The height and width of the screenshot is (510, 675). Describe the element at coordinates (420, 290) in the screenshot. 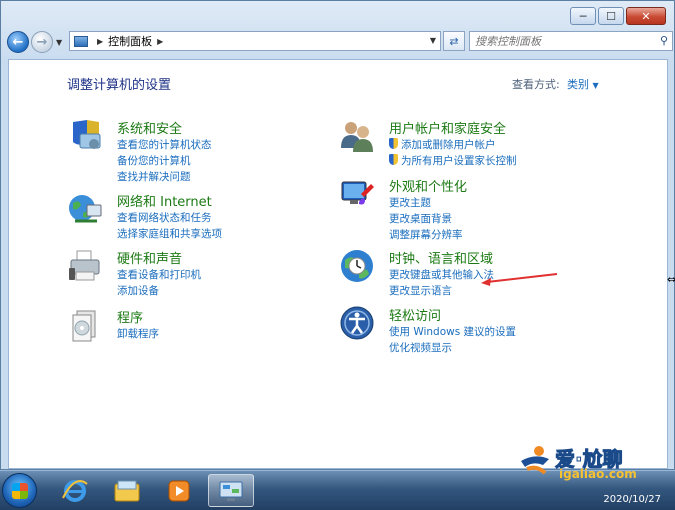

I see `link-change-display-language: 更改显示语言` at that location.